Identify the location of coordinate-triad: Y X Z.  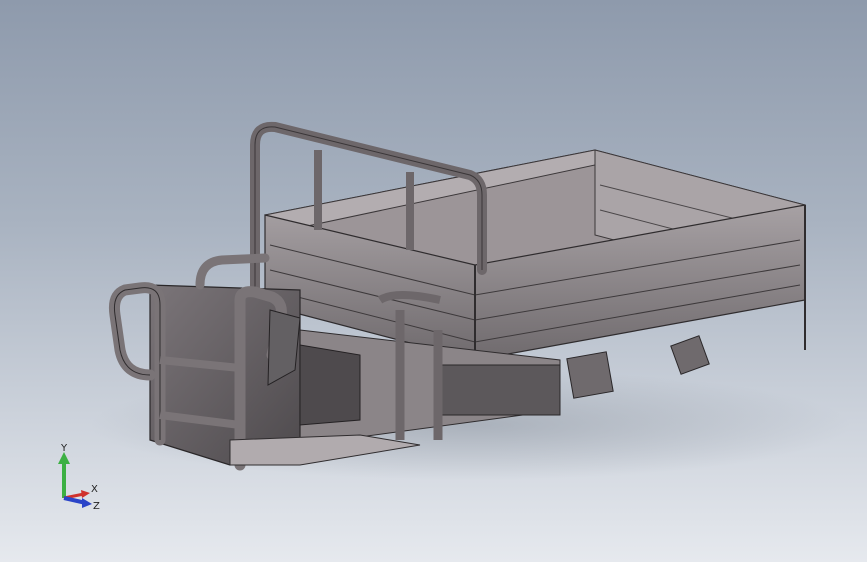
(79, 477).